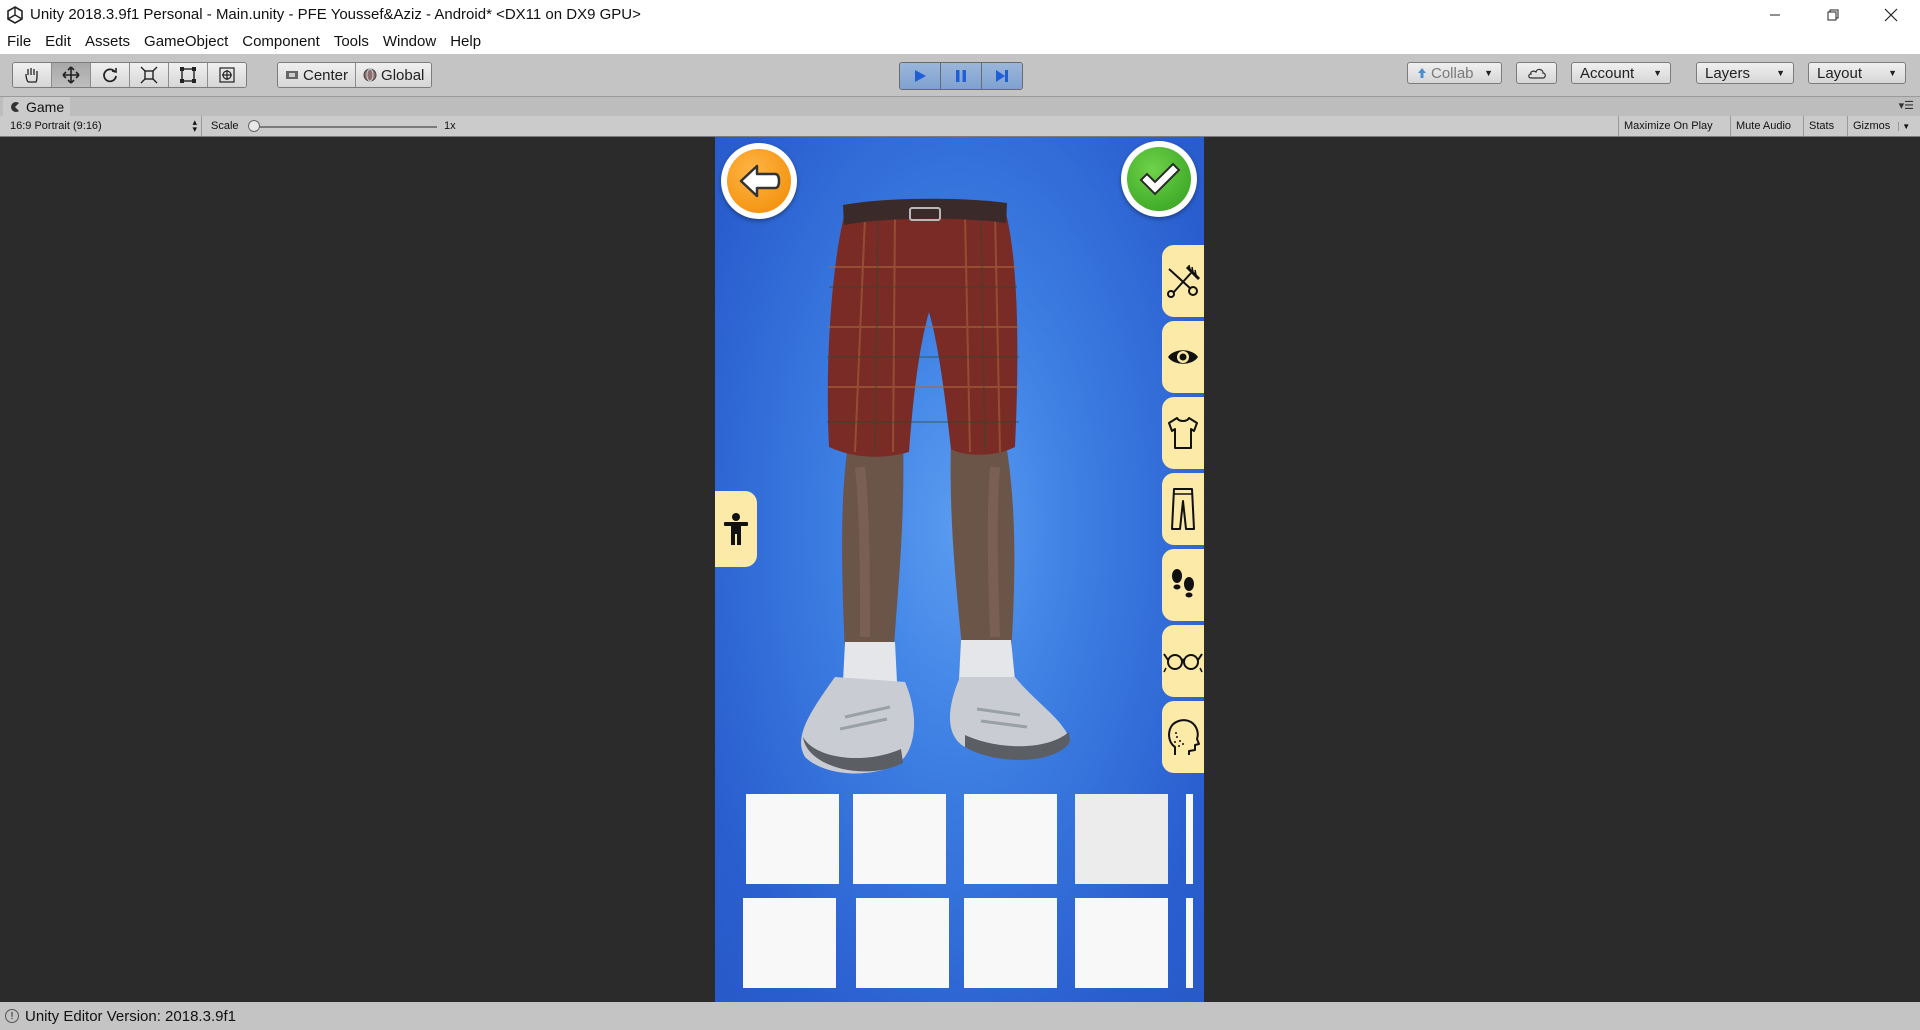 This screenshot has width=1920, height=1030. What do you see at coordinates (1906, 105) in the screenshot?
I see `panel-menu-icon: ▾☰` at bounding box center [1906, 105].